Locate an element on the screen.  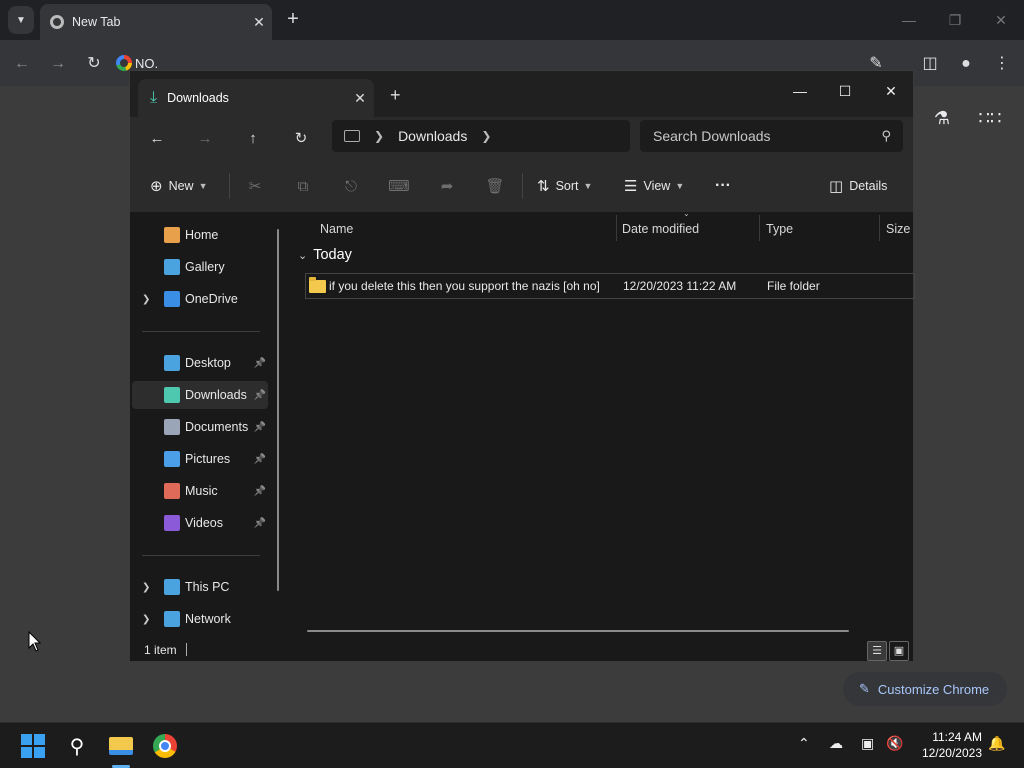
sidebar-item-documents: Documents 📌 is located at coordinates (200, 427).